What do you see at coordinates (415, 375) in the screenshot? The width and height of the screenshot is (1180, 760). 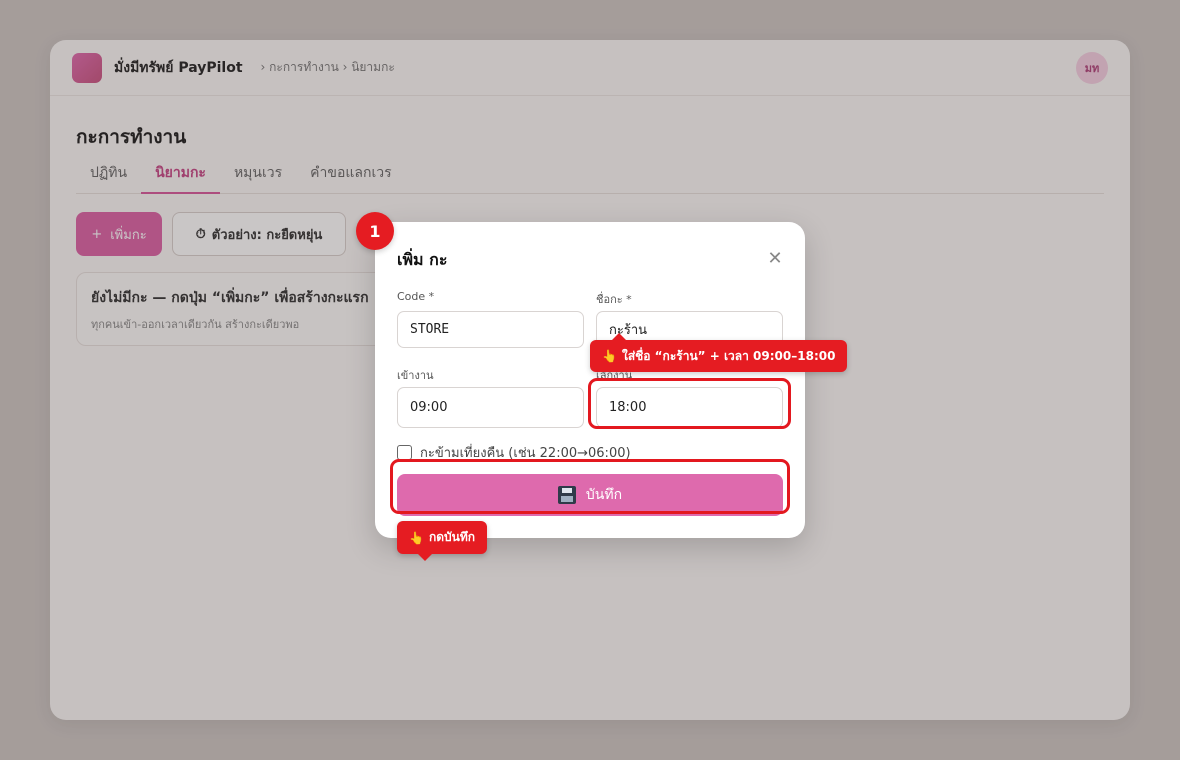 I see `start-time-label: เข้างาน` at bounding box center [415, 375].